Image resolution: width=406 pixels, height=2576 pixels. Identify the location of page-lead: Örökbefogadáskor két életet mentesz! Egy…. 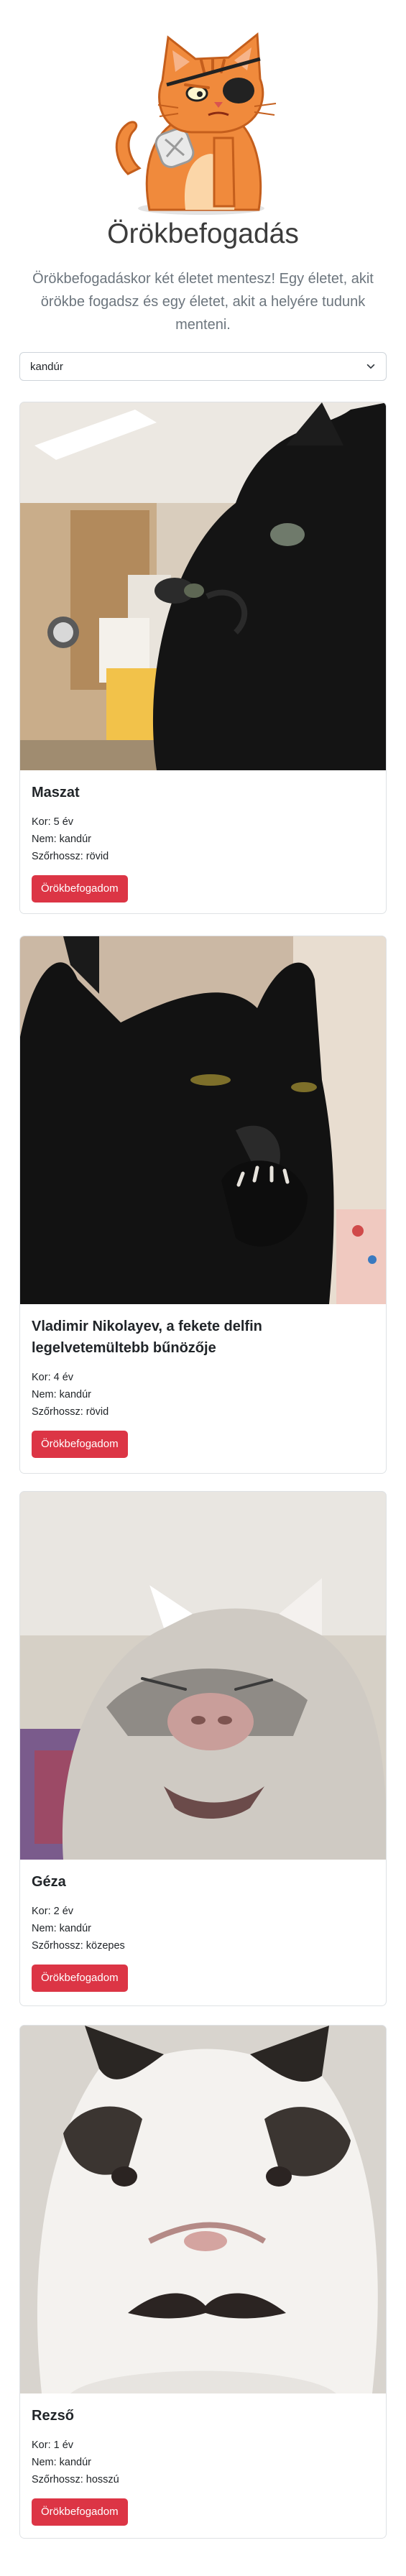
(203, 302).